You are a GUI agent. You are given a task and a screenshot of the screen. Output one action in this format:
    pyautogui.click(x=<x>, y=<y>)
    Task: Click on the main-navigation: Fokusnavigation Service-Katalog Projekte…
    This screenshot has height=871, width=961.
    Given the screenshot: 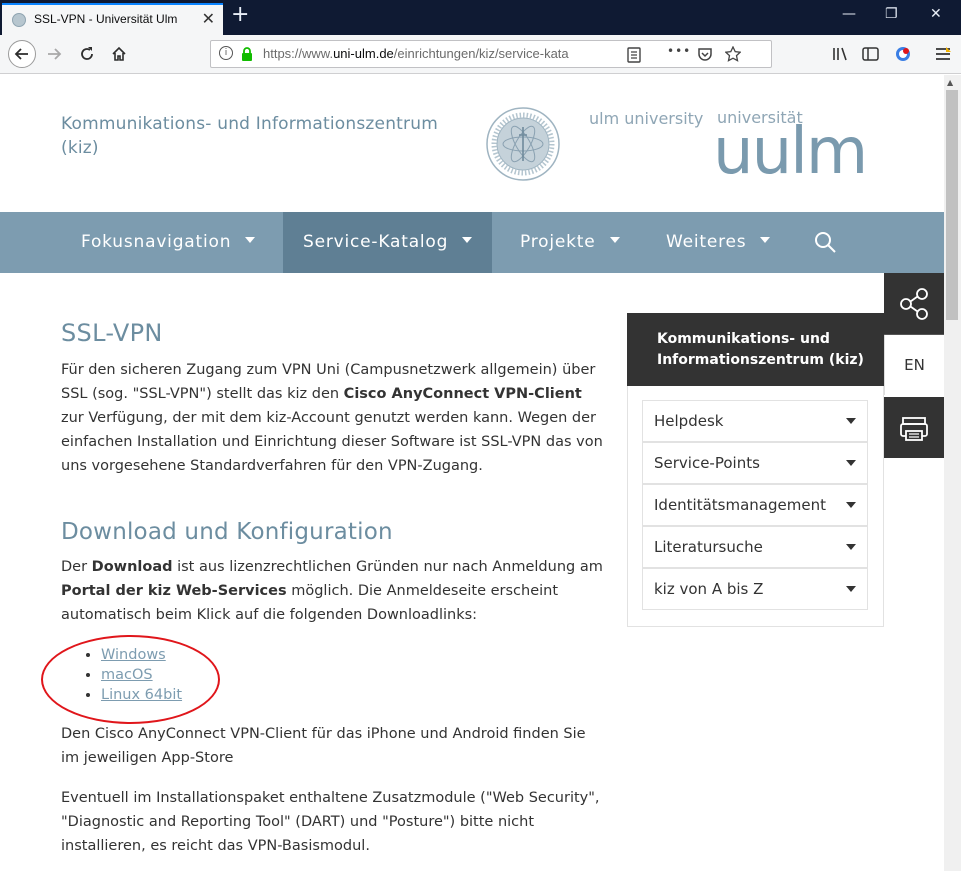 What is the action you would take?
    pyautogui.click(x=472, y=242)
    